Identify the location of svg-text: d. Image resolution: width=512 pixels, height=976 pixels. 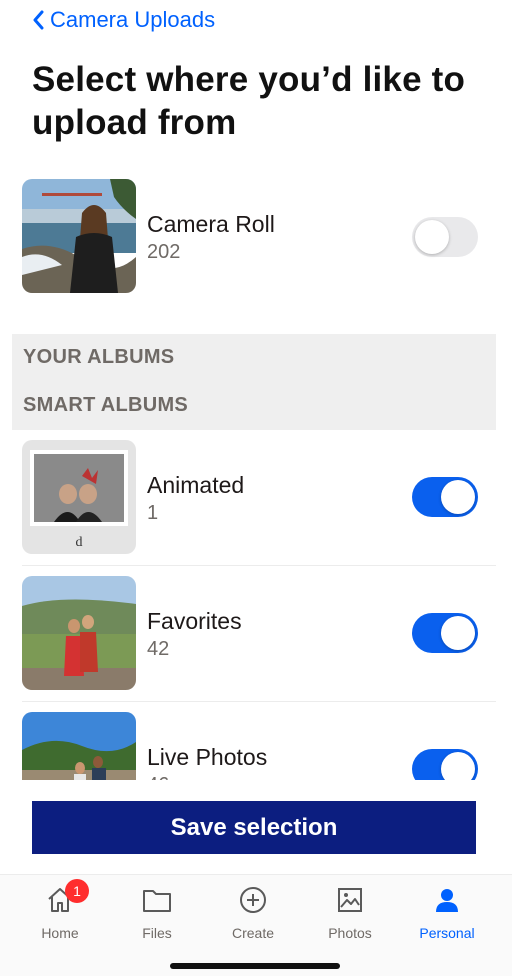
(79, 542).